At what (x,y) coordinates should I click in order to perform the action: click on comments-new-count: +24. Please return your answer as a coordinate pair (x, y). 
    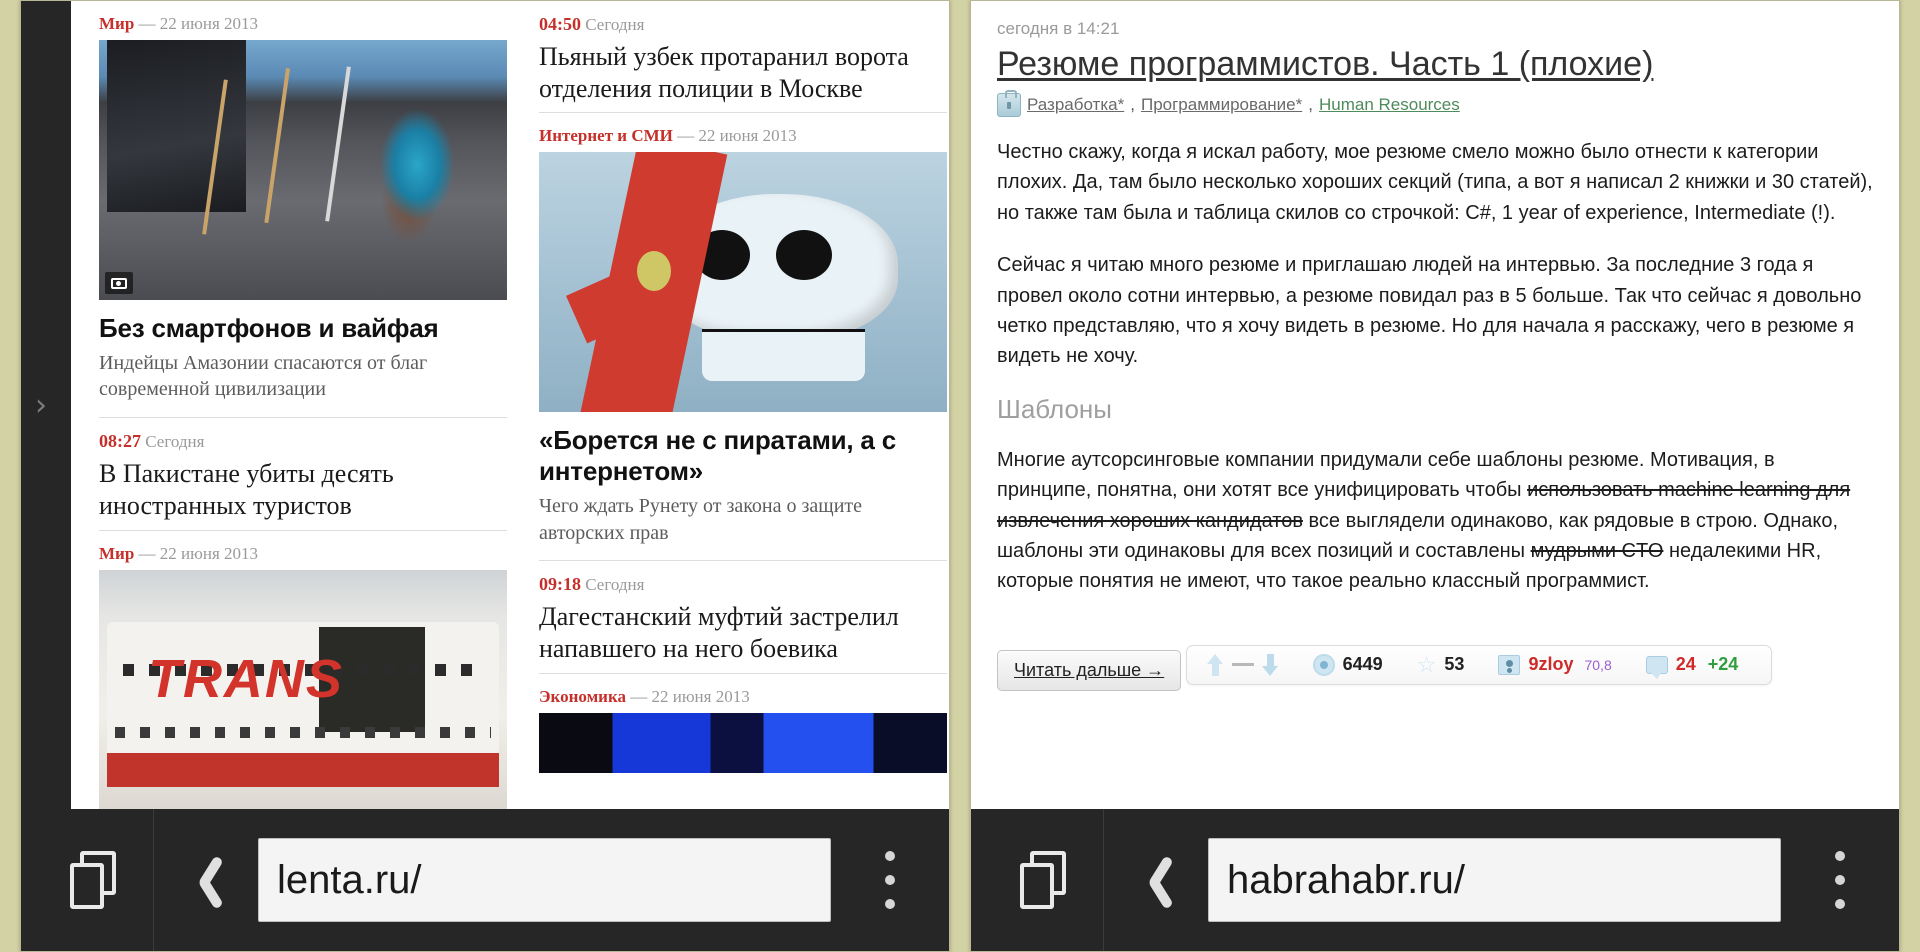
    Looking at the image, I should click on (1723, 664).